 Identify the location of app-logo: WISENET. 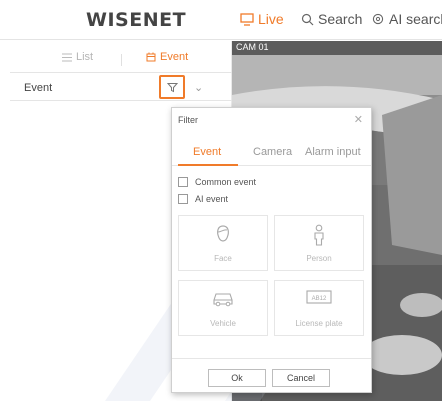
(136, 20).